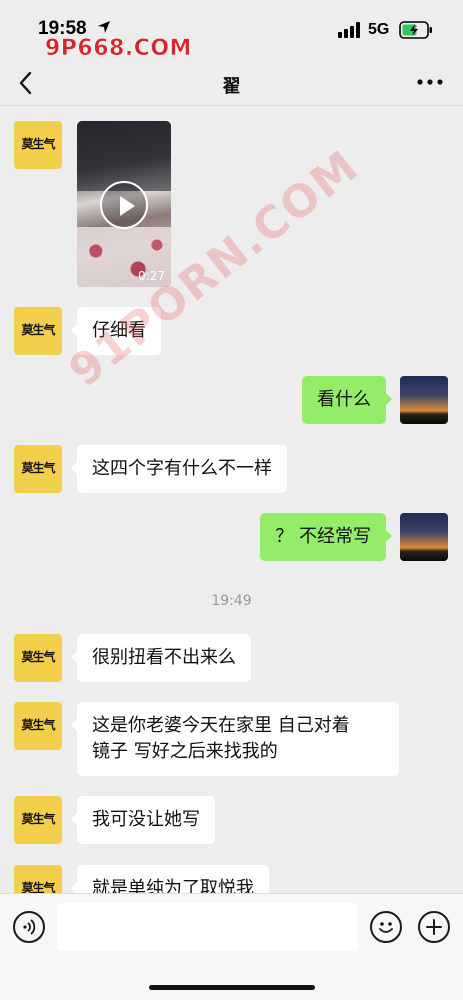  What do you see at coordinates (182, 468) in the screenshot?
I see `message-text: 这四个字有什么不一样` at bounding box center [182, 468].